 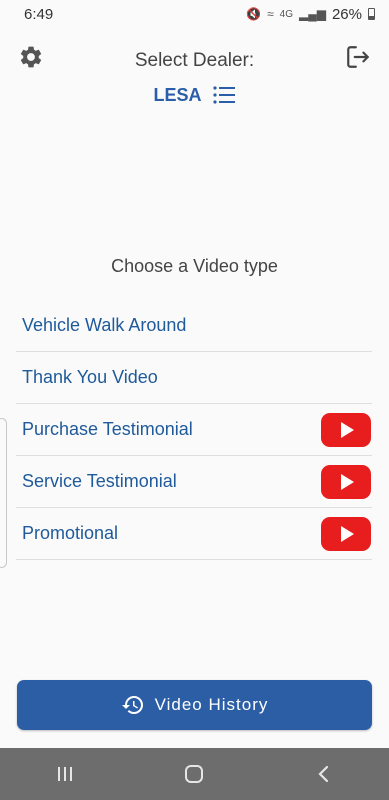 What do you see at coordinates (39, 14) in the screenshot?
I see `status-time: 6:49` at bounding box center [39, 14].